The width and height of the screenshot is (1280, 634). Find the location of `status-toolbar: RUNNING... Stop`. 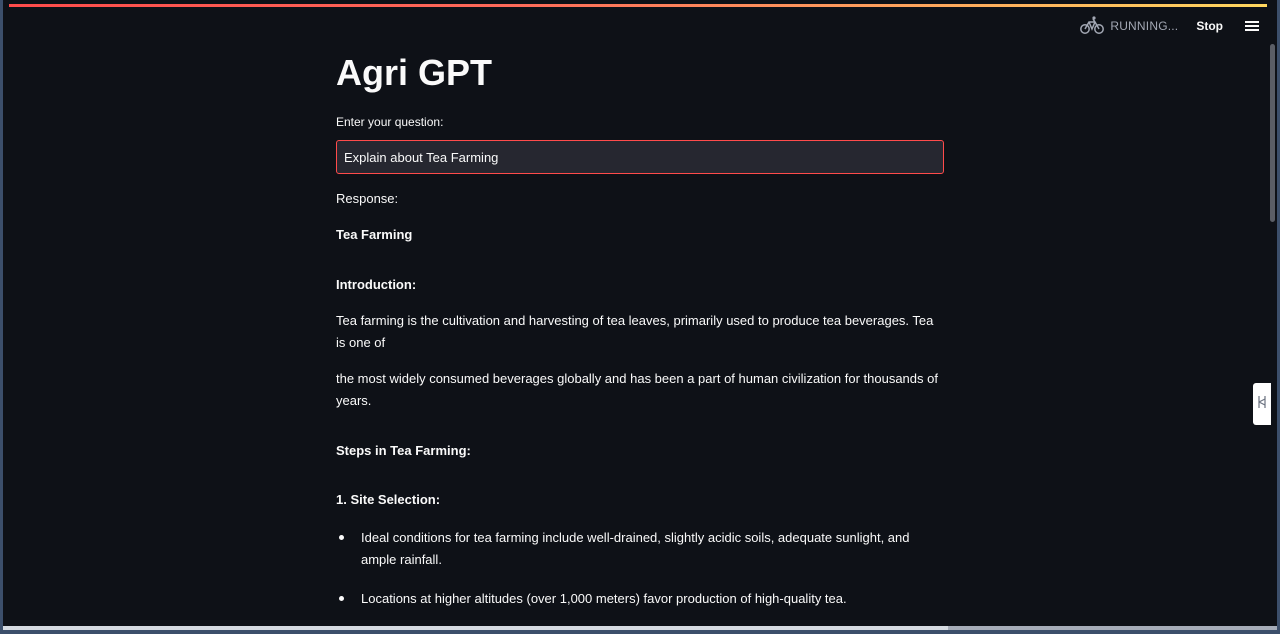

status-toolbar: RUNNING... Stop is located at coordinates (1169, 26).